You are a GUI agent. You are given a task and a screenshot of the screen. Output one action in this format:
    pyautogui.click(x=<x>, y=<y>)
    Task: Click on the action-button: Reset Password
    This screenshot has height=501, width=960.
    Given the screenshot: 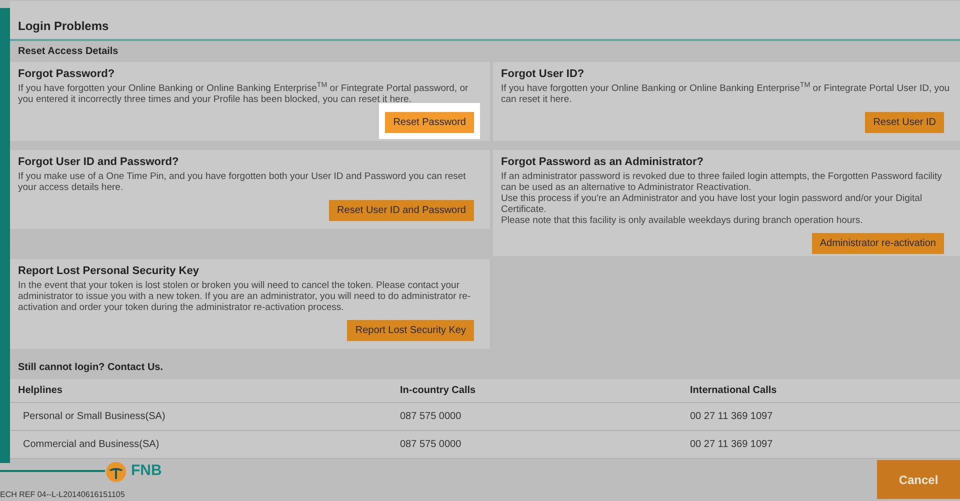 What is the action you would take?
    pyautogui.click(x=429, y=122)
    